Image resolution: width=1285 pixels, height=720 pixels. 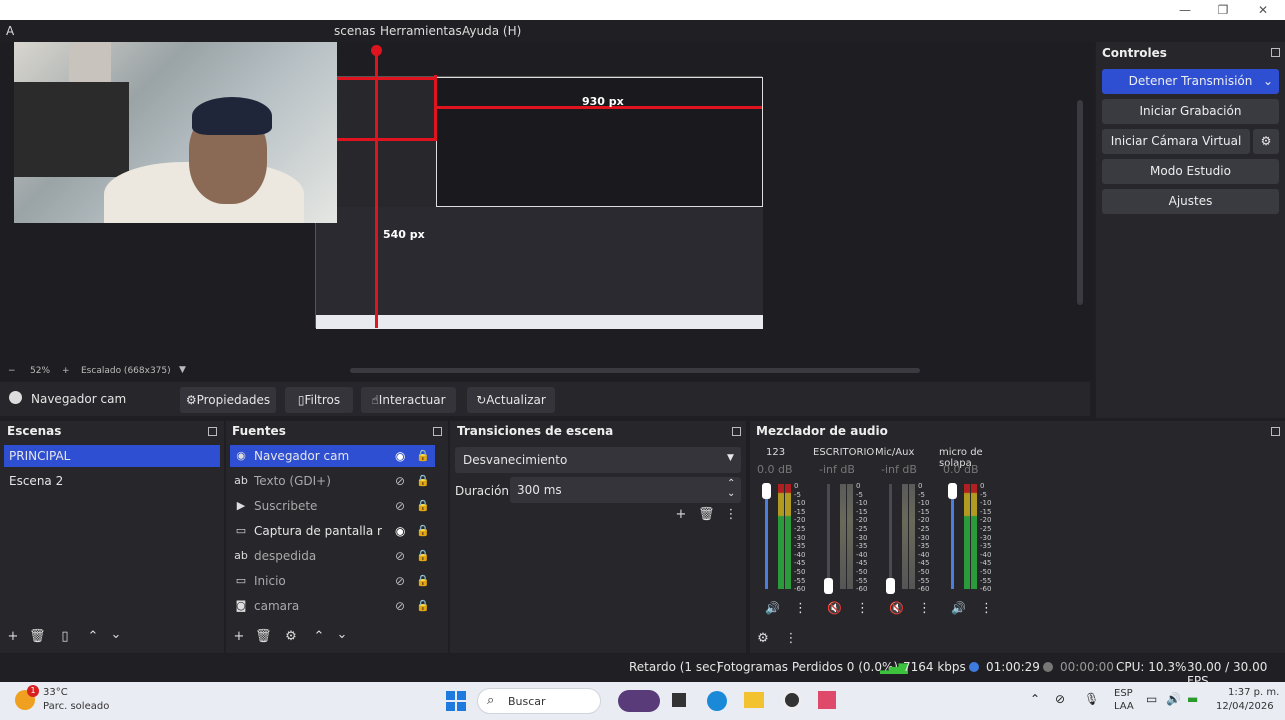 What do you see at coordinates (598, 460) in the screenshot?
I see `transition-select: Desvanecimiento ▼` at bounding box center [598, 460].